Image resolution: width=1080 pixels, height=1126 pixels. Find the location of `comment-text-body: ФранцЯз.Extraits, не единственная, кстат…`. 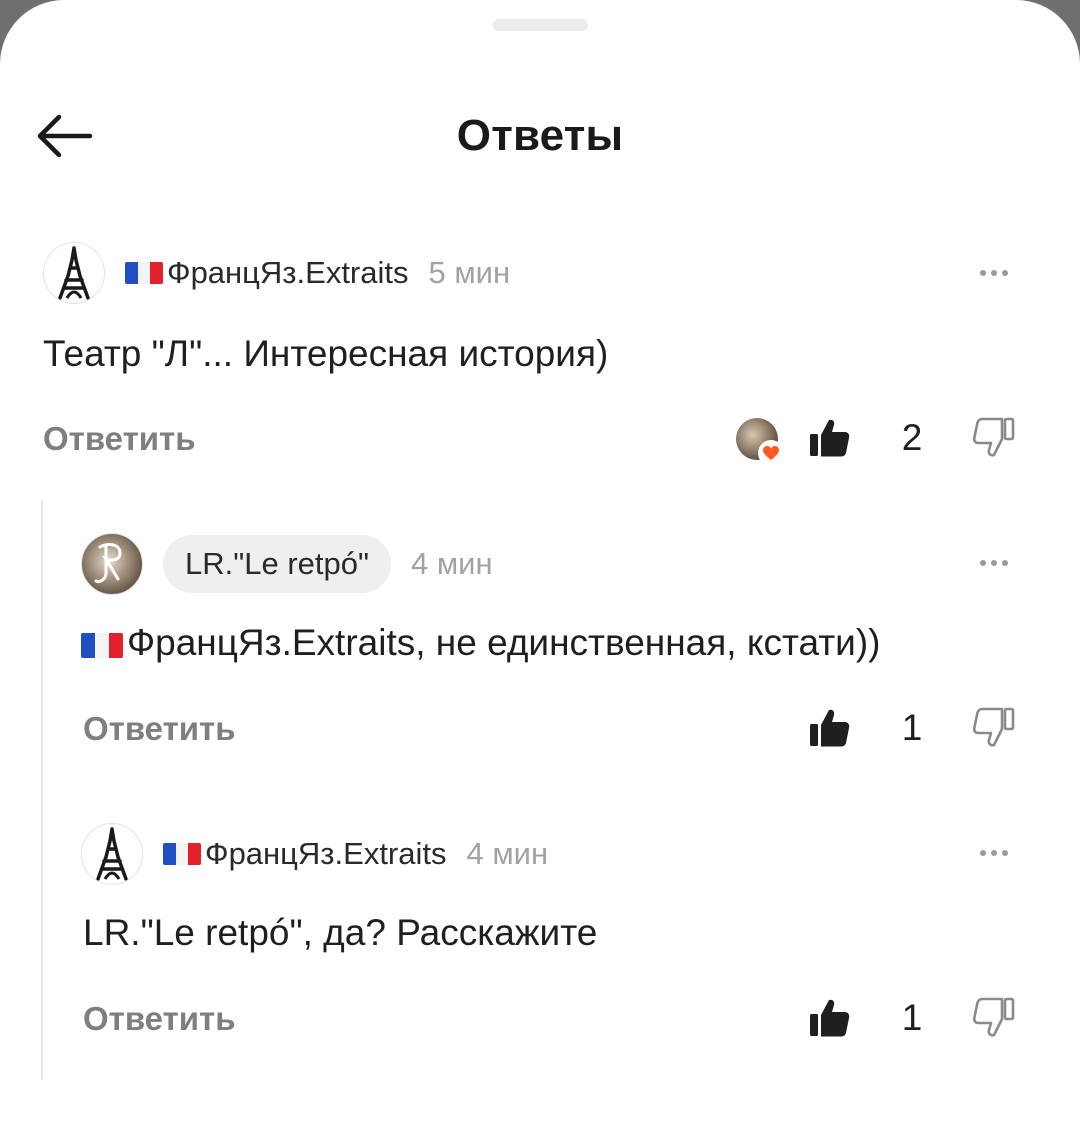

comment-text-body: ФранцЯз.Extraits, не единственная, кстат… is located at coordinates (504, 642).